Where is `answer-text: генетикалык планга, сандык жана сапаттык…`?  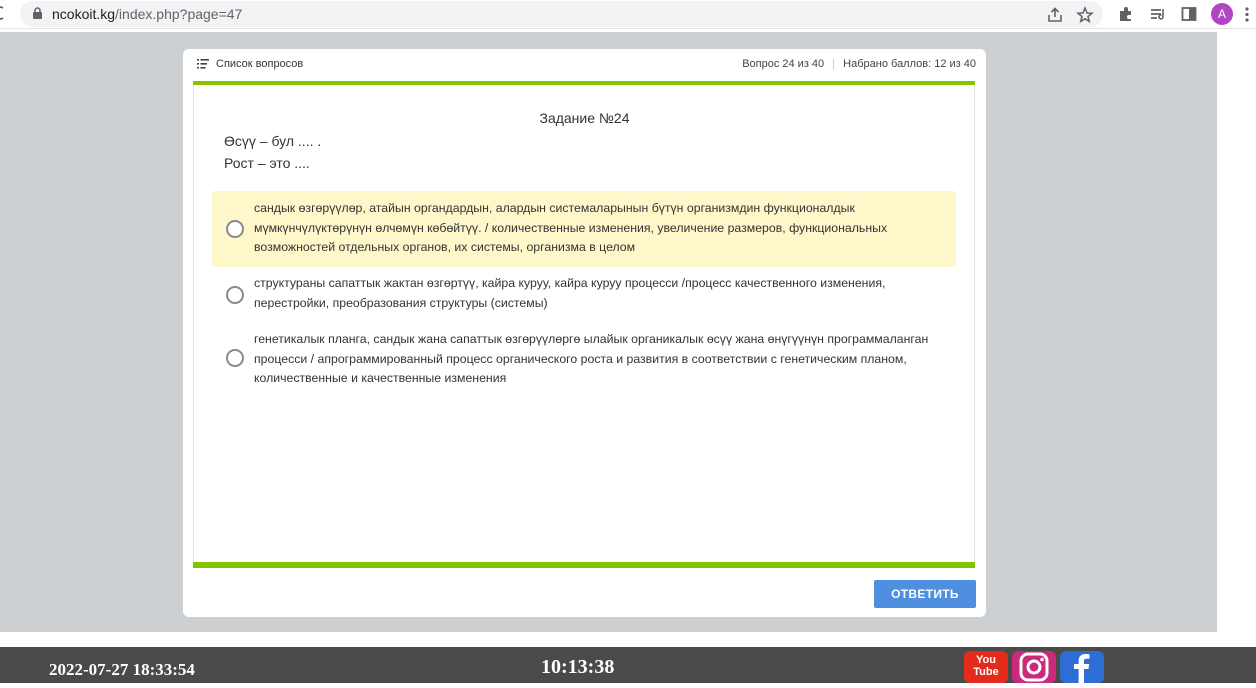
answer-text: генетикалык планга, сандык жана сапаттык… is located at coordinates (591, 358).